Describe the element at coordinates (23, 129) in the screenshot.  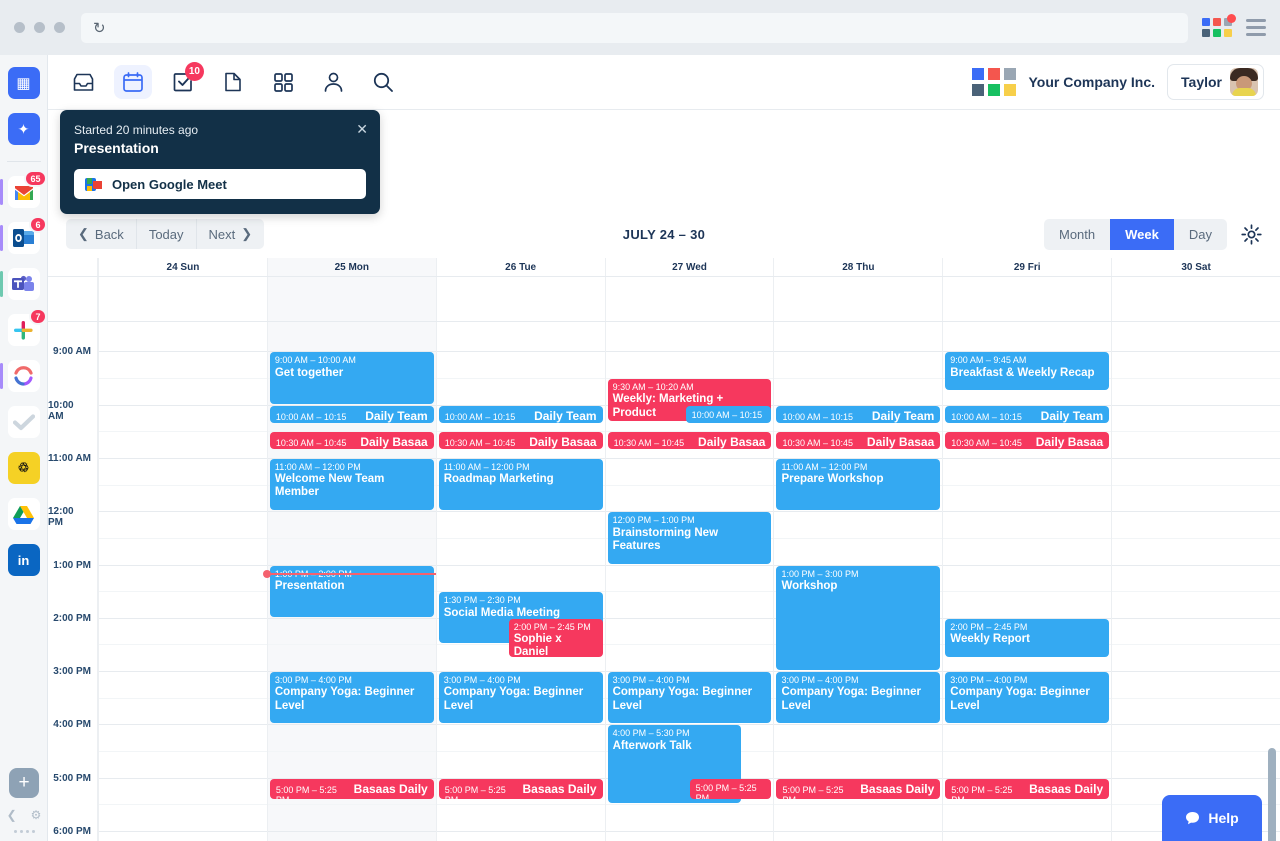
I see `rail-item-workspace-switcher: ✦` at that location.